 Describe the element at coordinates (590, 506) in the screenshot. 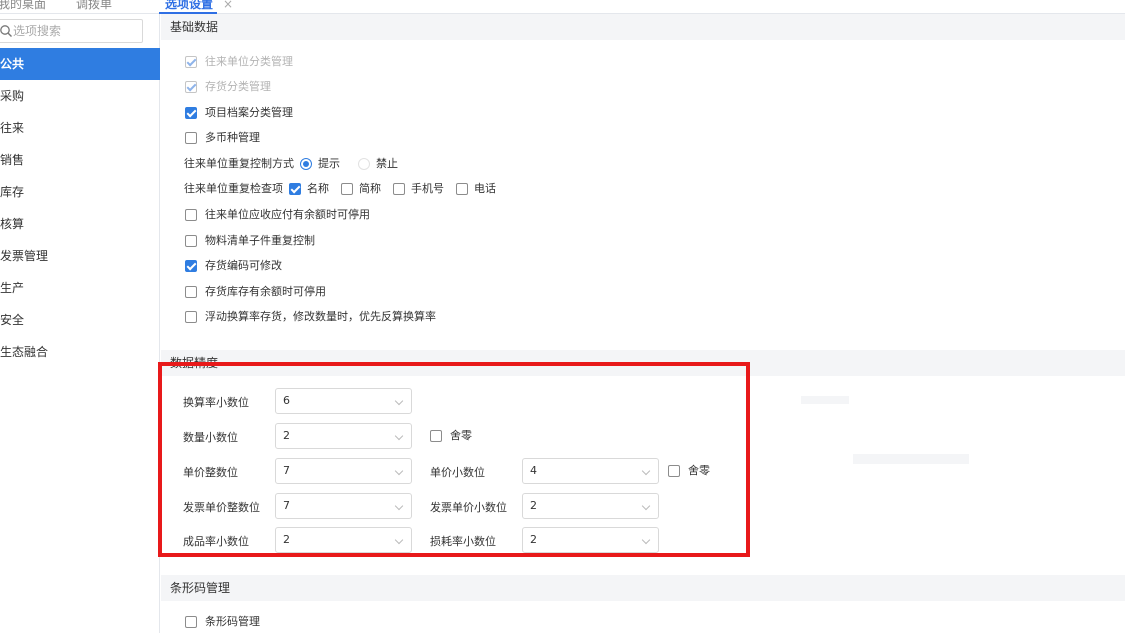

I see `select-invoice-price-decimals: 2` at that location.